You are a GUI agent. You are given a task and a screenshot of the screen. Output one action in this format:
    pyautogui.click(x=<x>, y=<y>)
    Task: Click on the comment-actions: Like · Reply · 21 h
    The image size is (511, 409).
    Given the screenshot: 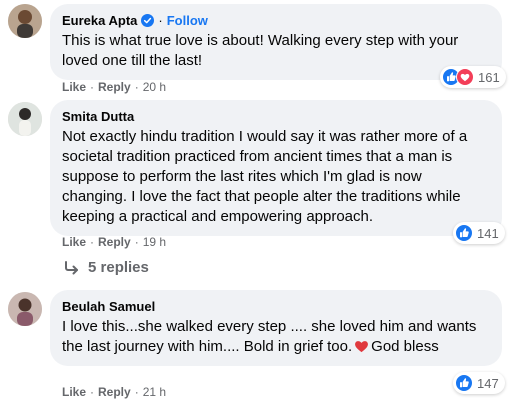 What is the action you would take?
    pyautogui.click(x=114, y=392)
    